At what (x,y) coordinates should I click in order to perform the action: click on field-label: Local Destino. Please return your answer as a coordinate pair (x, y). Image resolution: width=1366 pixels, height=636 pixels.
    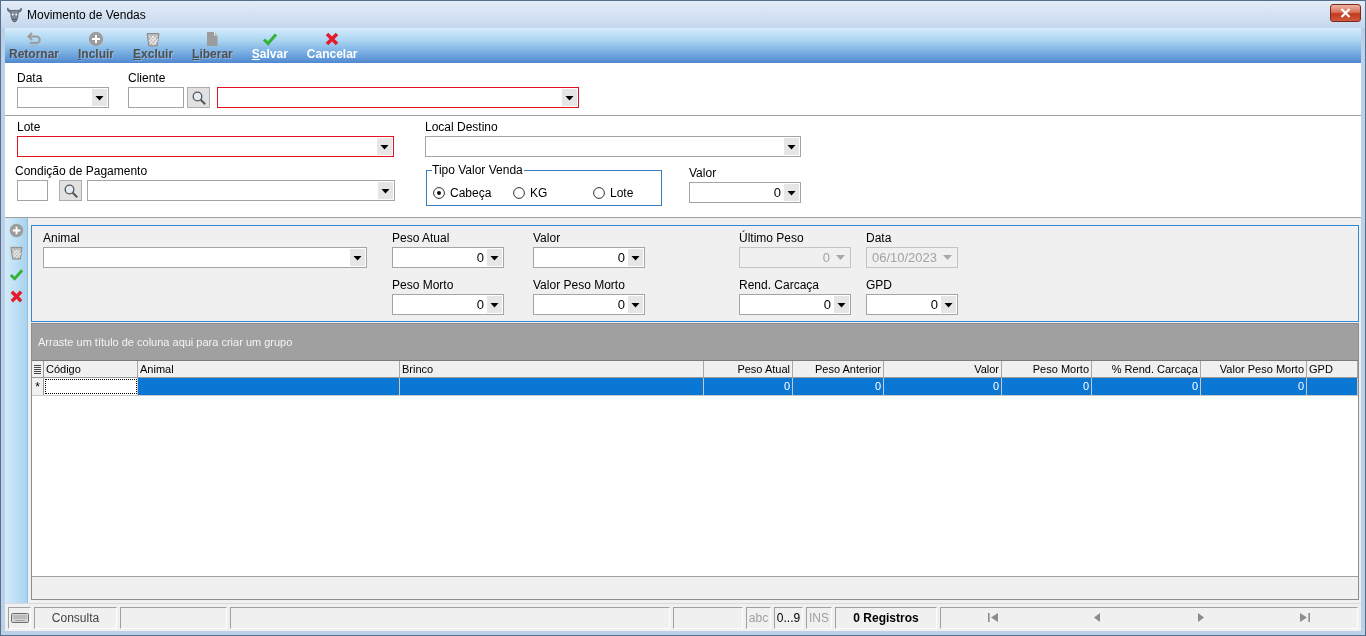
    Looking at the image, I should click on (461, 127).